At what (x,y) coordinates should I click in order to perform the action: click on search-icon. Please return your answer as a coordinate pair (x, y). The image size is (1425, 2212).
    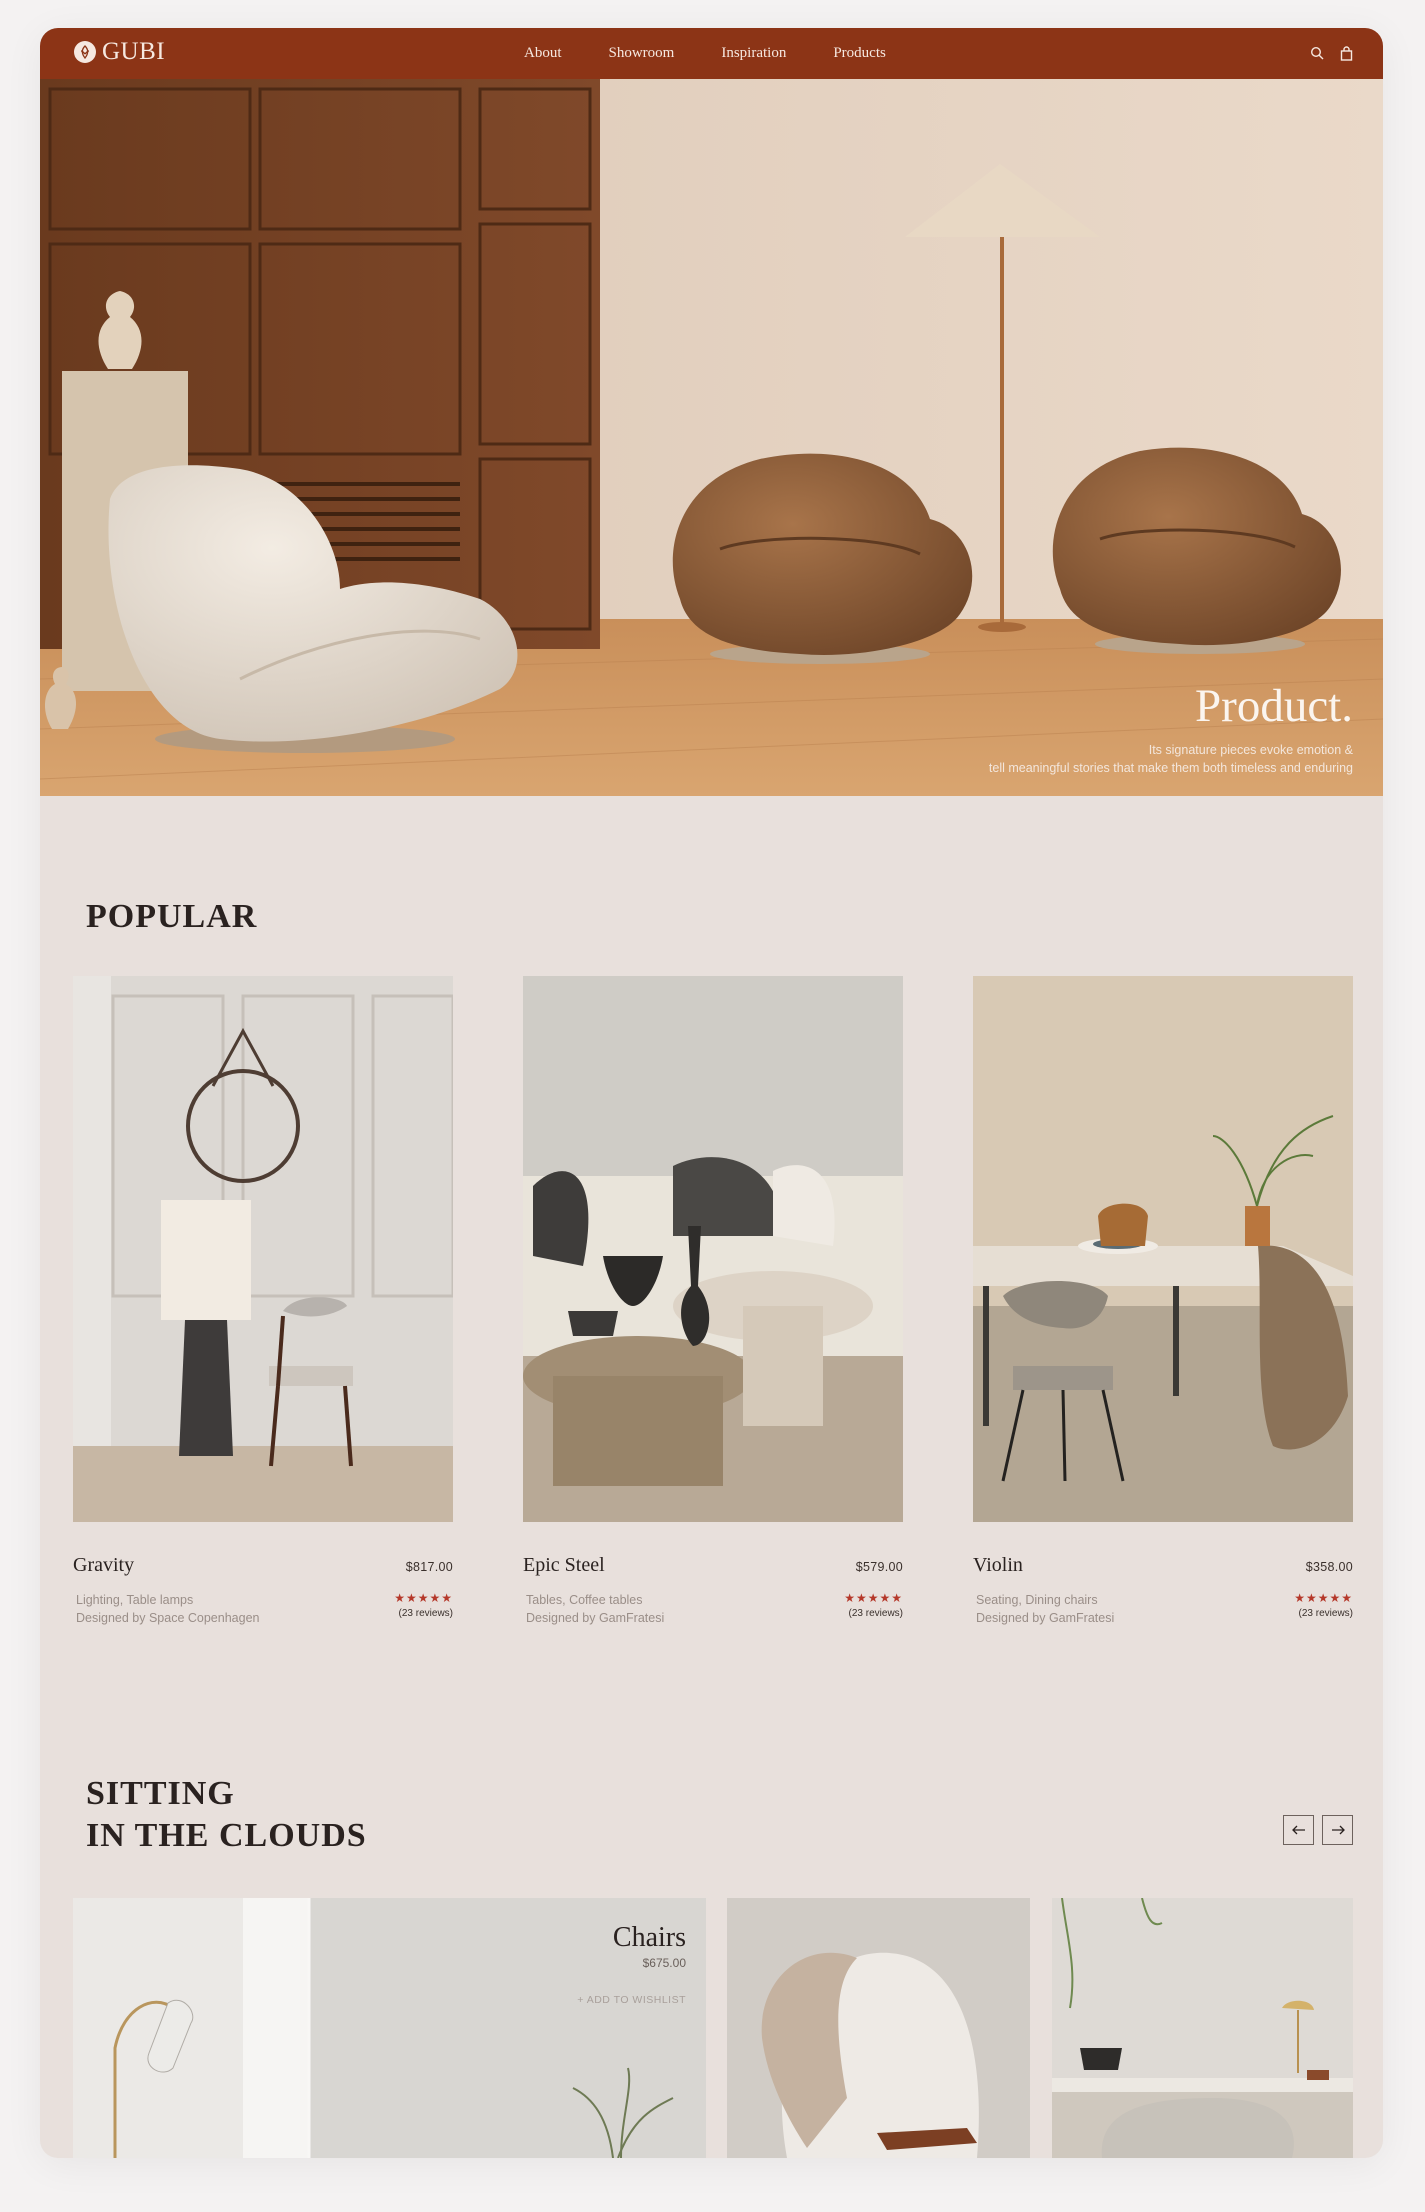
    Looking at the image, I should click on (1317, 53).